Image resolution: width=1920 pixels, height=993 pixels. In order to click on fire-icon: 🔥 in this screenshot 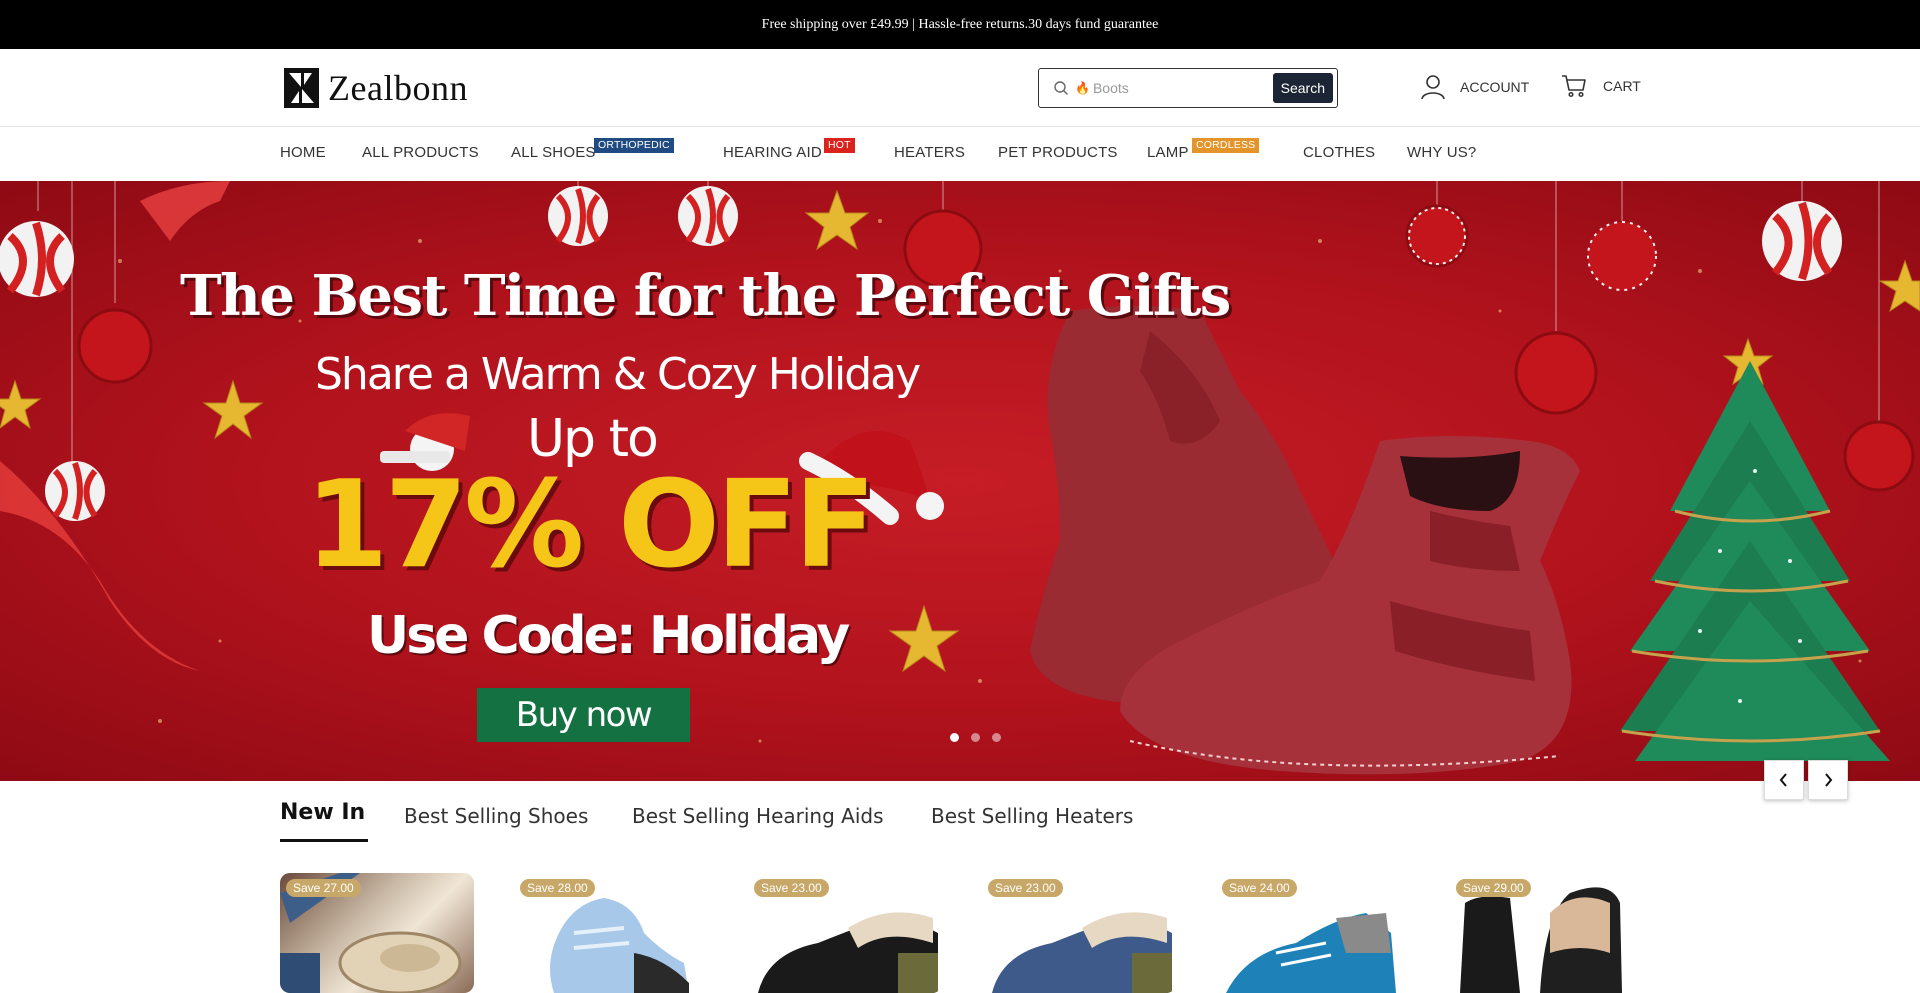, I will do `click(1082, 88)`.